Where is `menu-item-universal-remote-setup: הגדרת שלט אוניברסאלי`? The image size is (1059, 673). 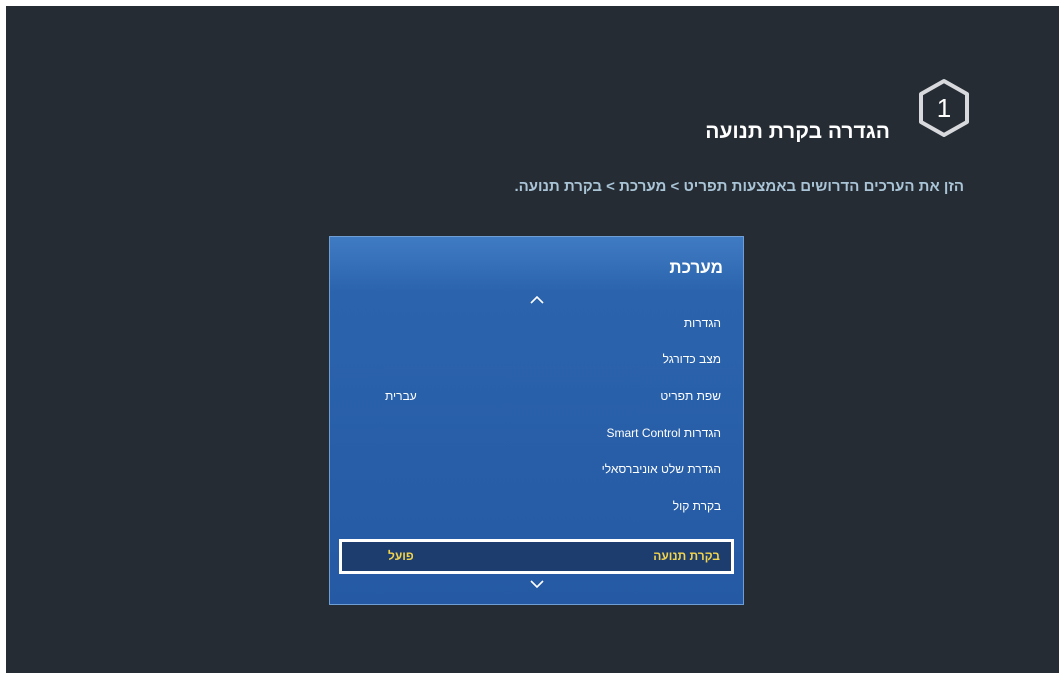
menu-item-universal-remote-setup: הגדרת שלט אוניברסאלי is located at coordinates (536, 470).